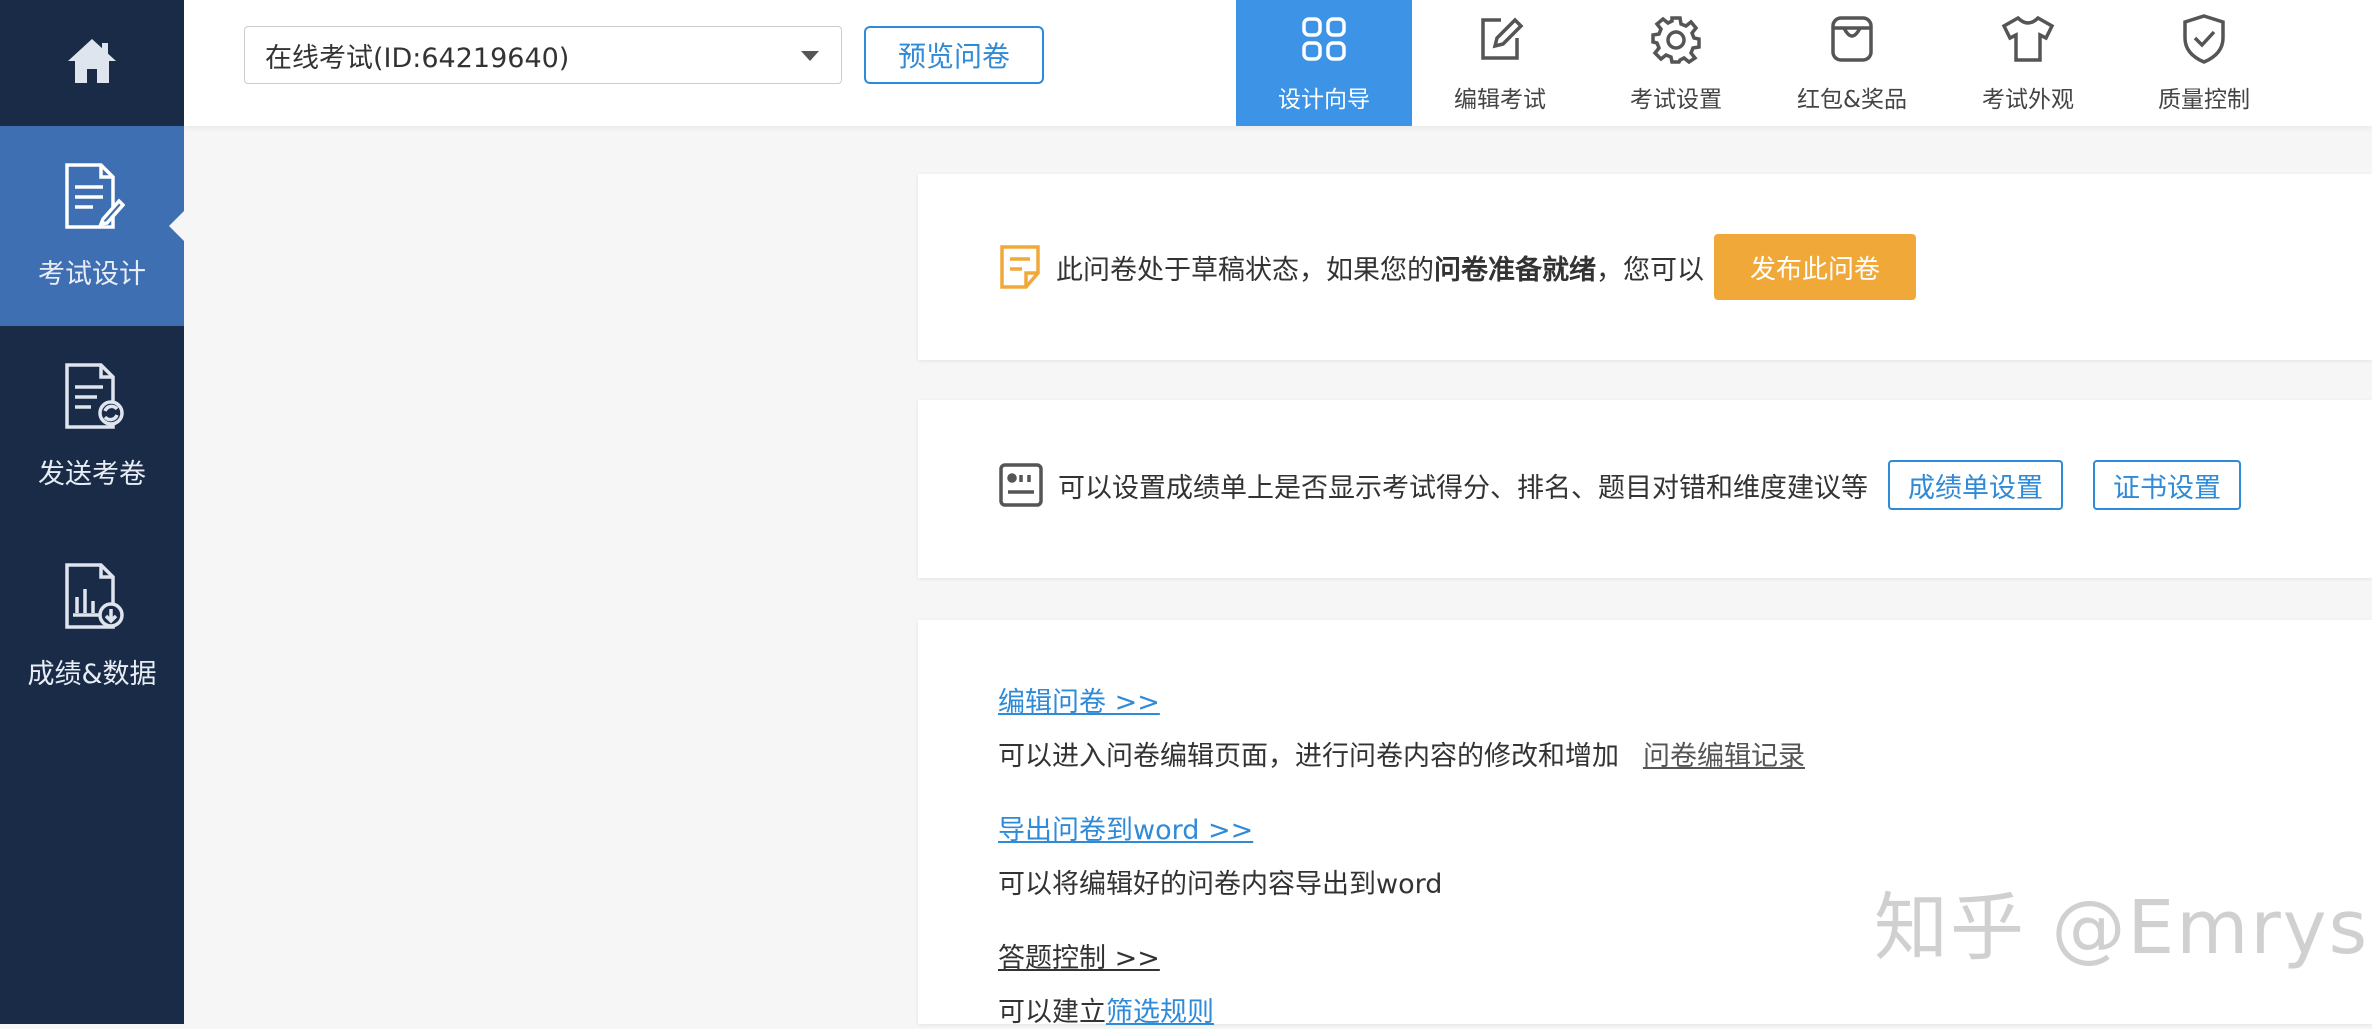  I want to click on home-button, so click(92, 63).